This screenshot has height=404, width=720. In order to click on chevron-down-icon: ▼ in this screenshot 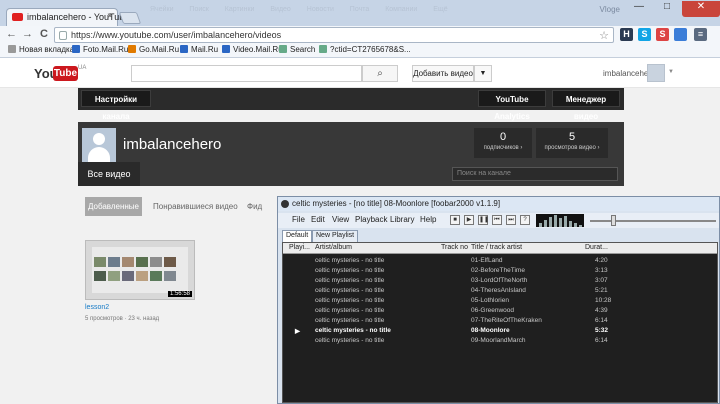, I will do `click(671, 72)`.